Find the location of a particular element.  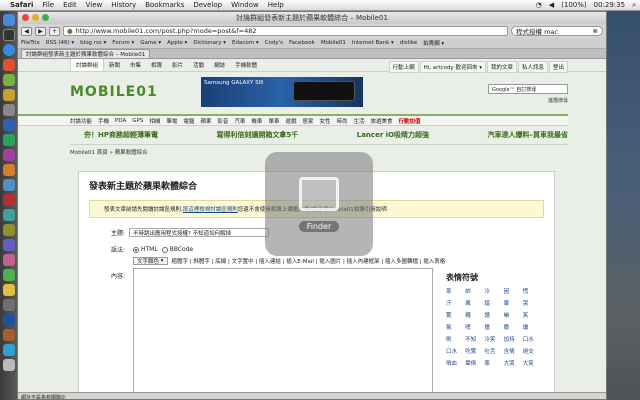

spotlight-icon: ⌕ is located at coordinates (634, 5).